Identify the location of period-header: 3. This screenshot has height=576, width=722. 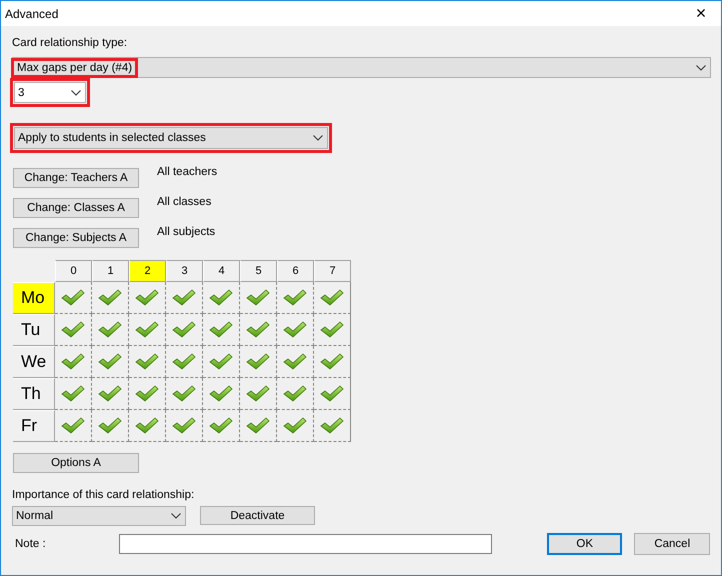
(184, 271).